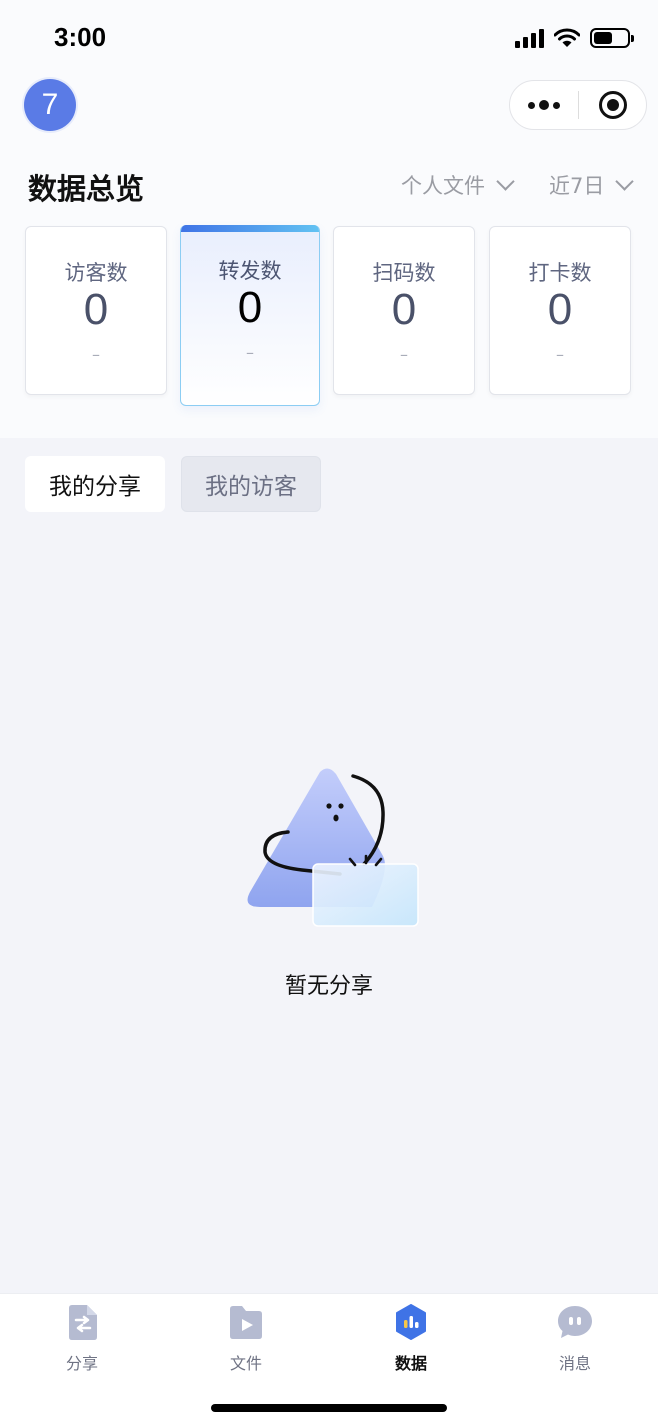 The height and width of the screenshot is (1424, 658). Describe the element at coordinates (529, 38) in the screenshot. I see `cellular-signal-icon` at that location.